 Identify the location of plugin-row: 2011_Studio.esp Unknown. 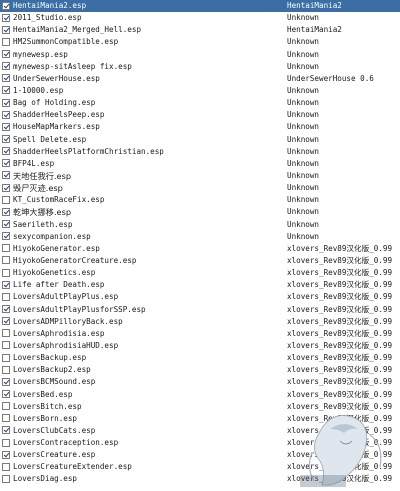
(200, 18).